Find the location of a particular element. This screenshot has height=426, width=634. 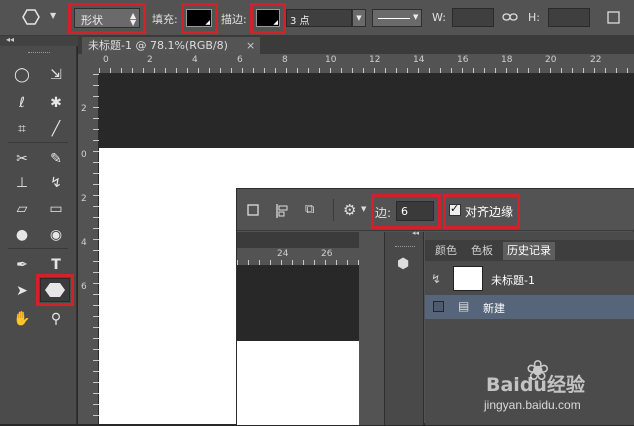

ruler-label: 0 is located at coordinates (106, 60).